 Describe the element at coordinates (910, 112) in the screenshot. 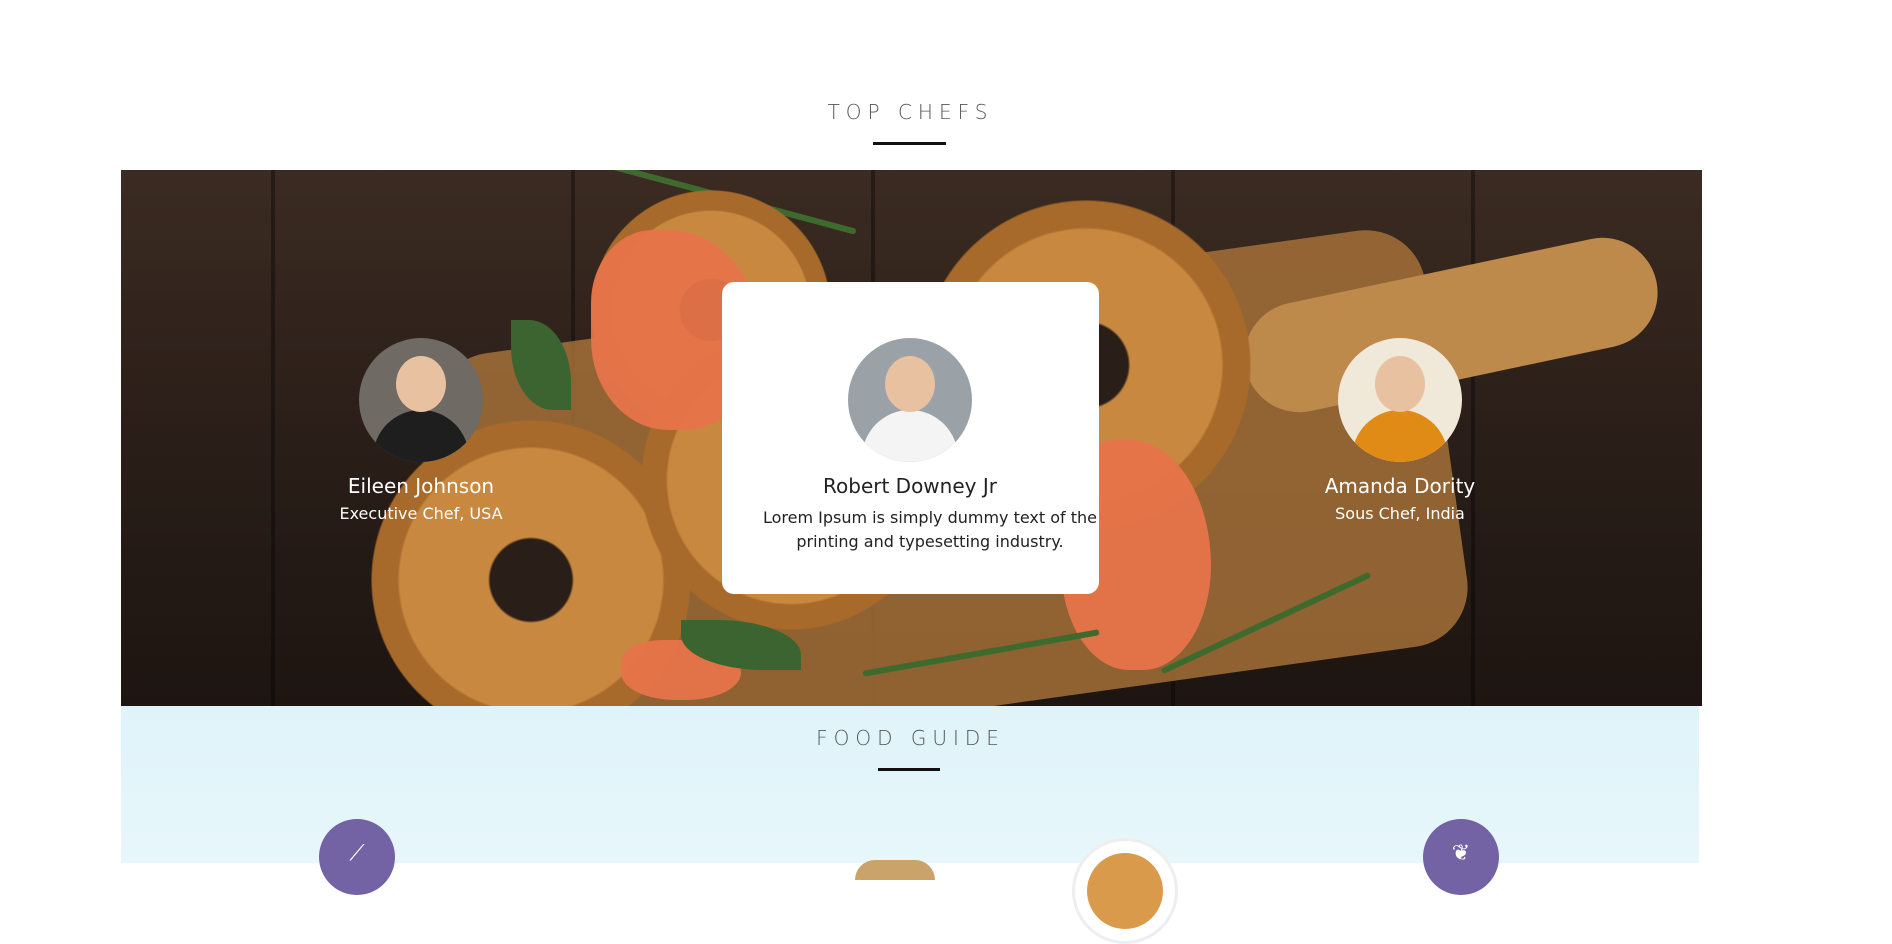

I see `top-chefs-title: TOP CHEFS` at that location.